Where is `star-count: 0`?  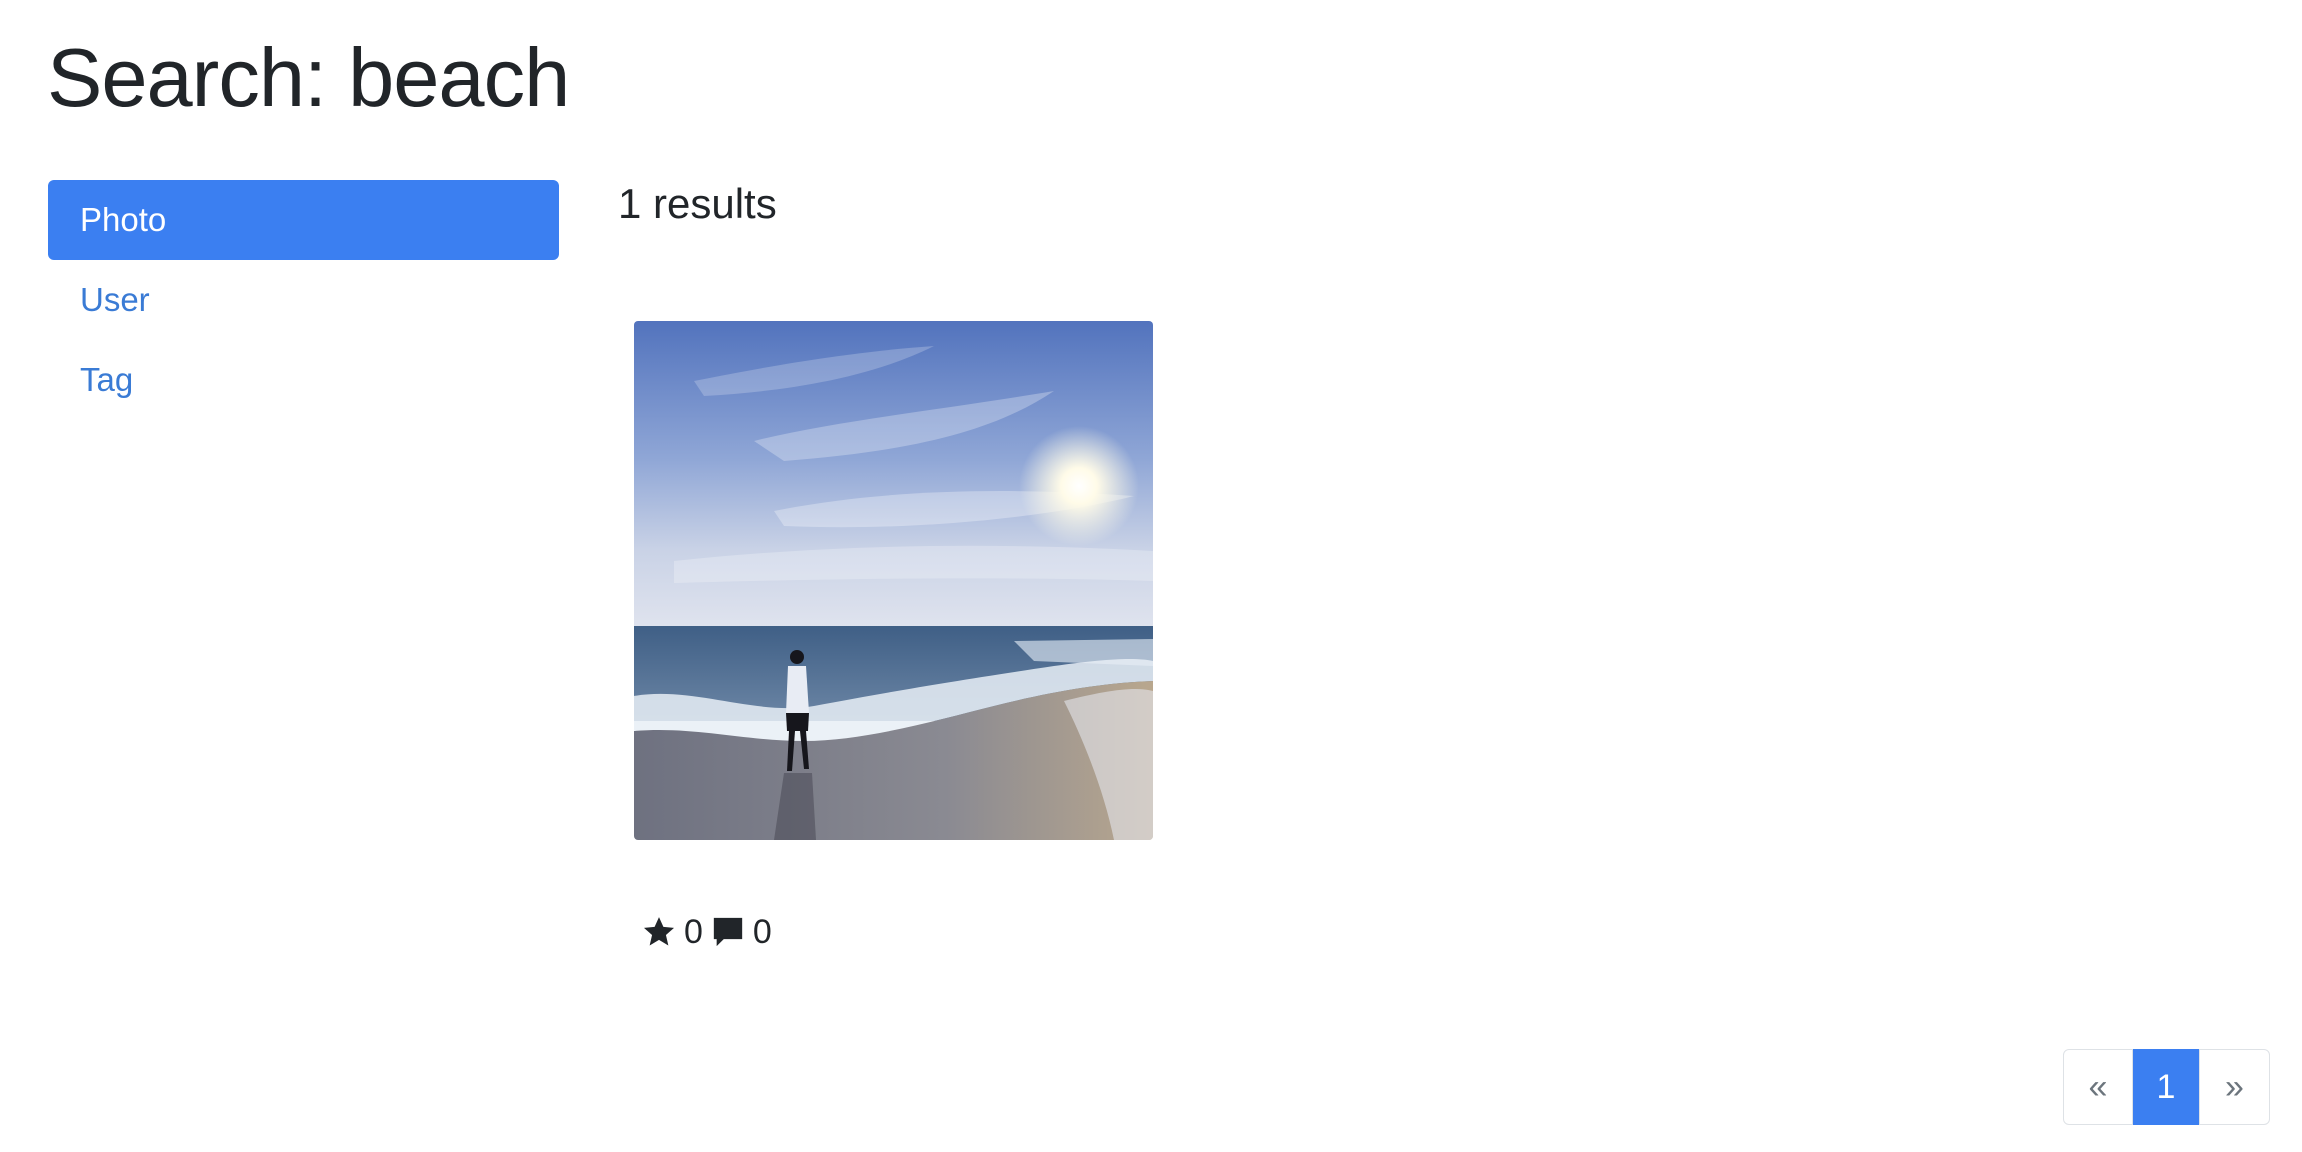
star-count: 0 is located at coordinates (693, 931).